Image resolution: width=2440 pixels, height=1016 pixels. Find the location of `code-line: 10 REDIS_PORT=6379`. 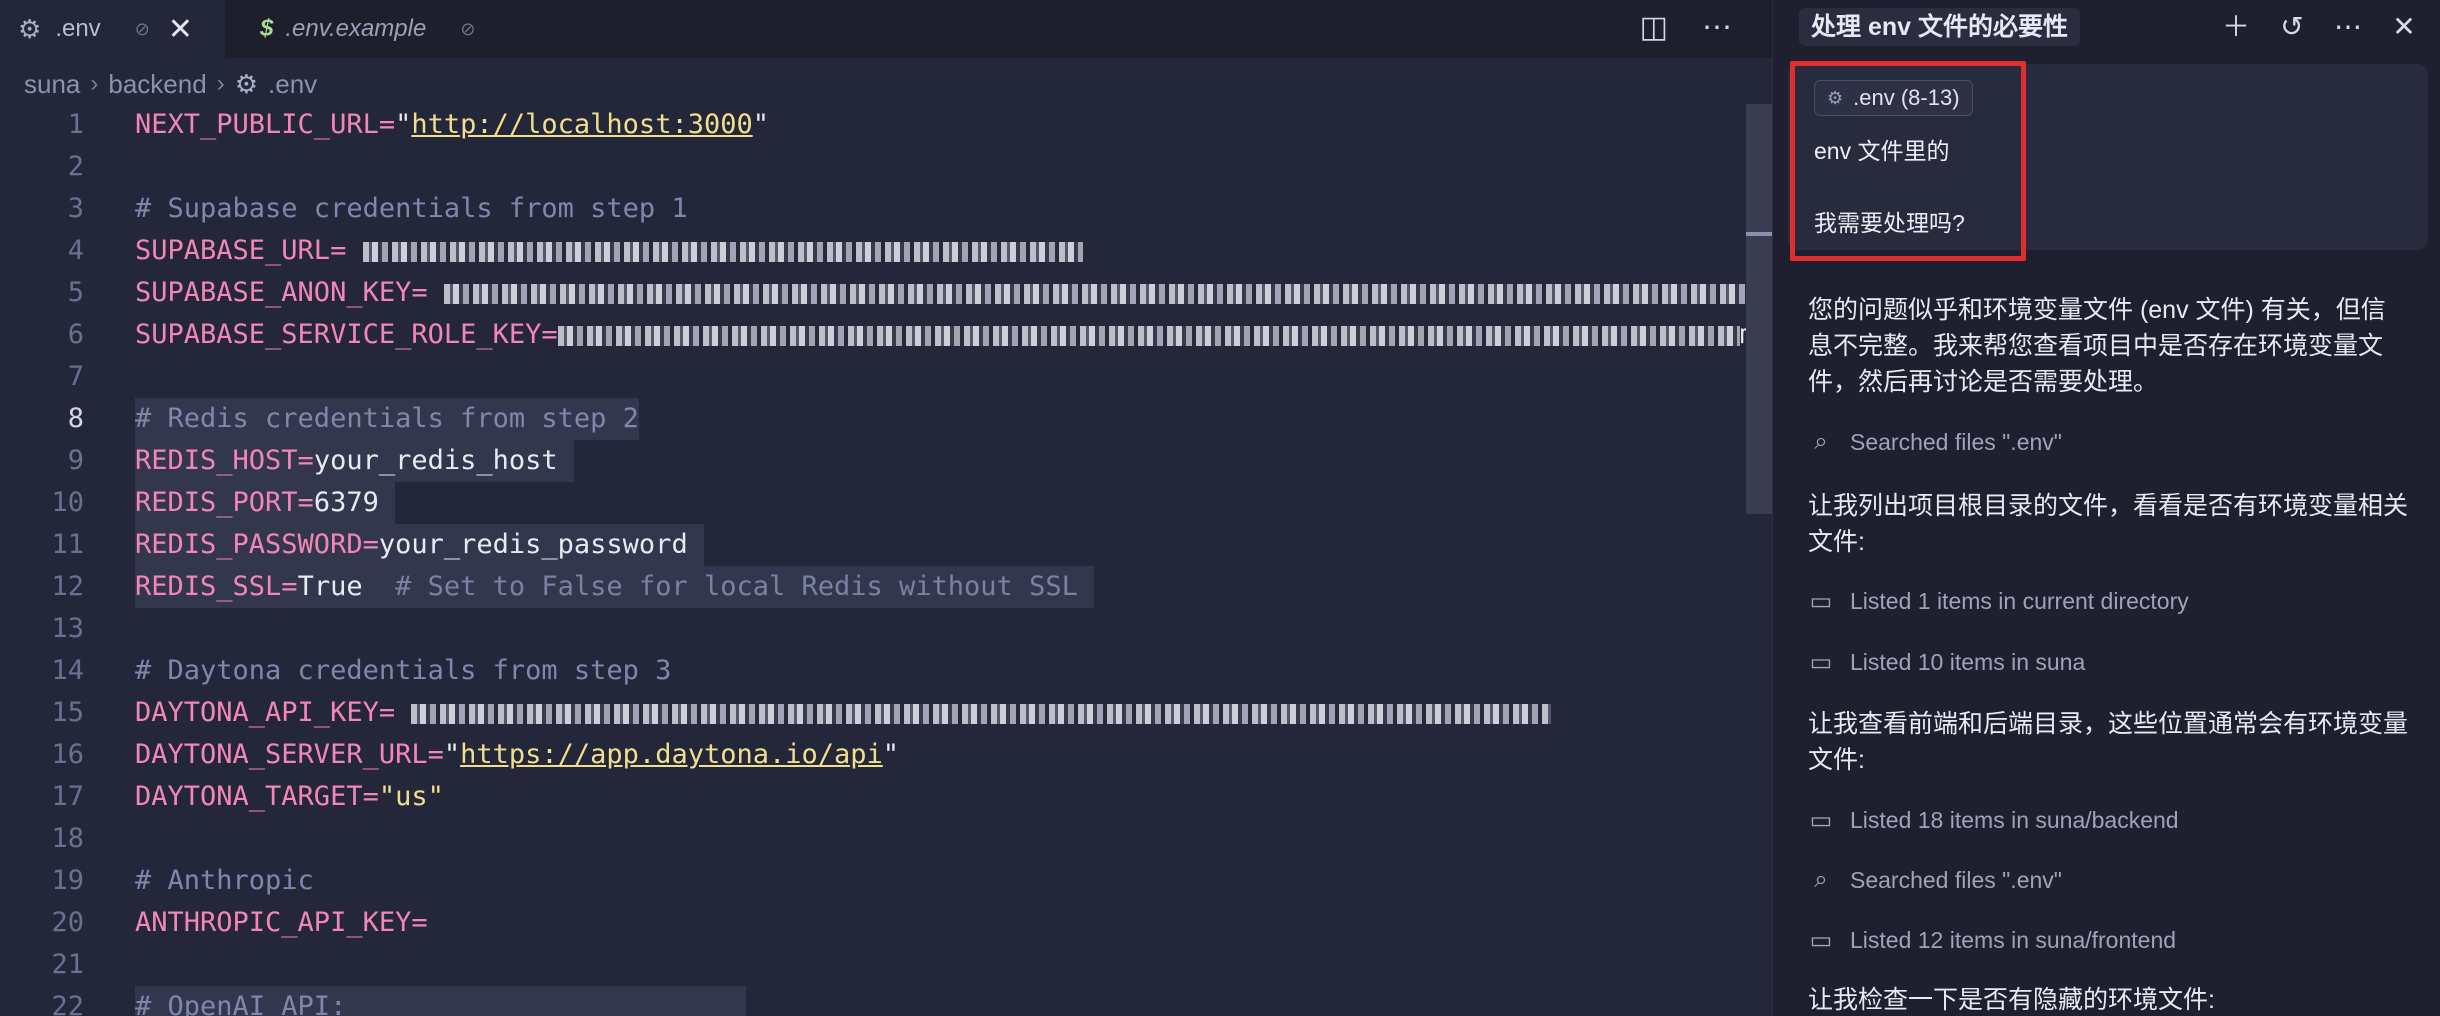

code-line: 10 REDIS_PORT=6379 is located at coordinates (886, 503).